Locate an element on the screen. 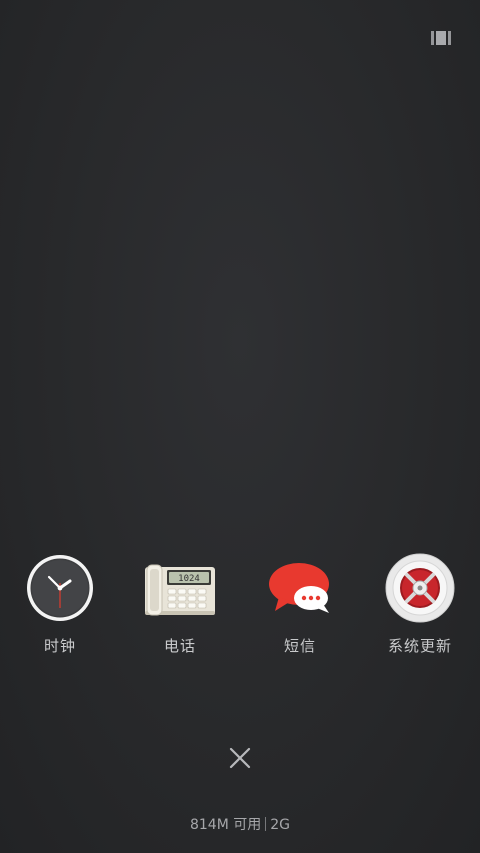 The height and width of the screenshot is (853, 480). app-label-messages: 短信 is located at coordinates (299, 646).